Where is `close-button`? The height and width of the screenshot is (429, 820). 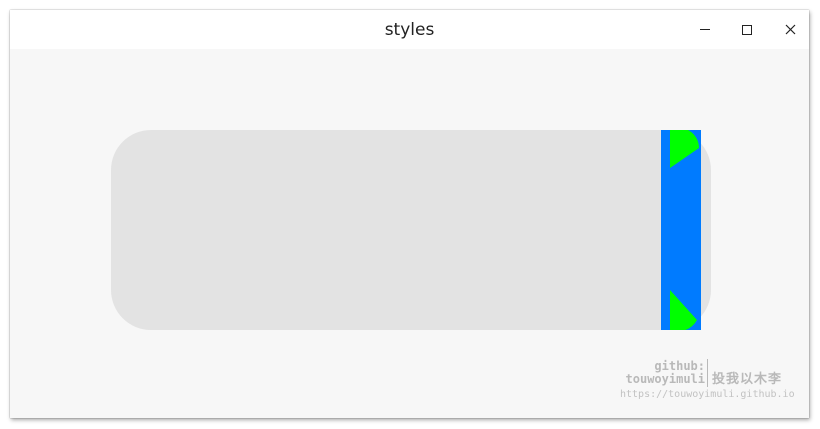 close-button is located at coordinates (789, 29).